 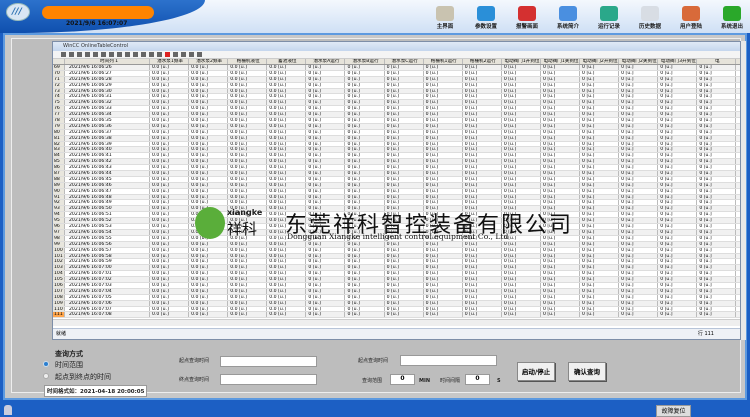 What do you see at coordinates (268, 379) in the screenshot?
I see `end-time-input` at bounding box center [268, 379].